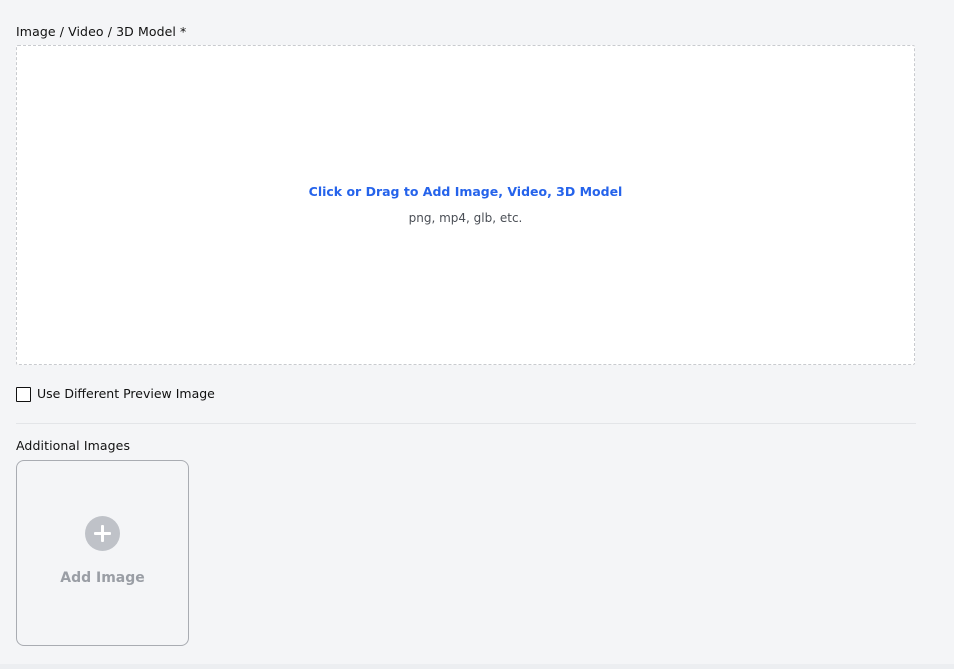 The image size is (954, 669). What do you see at coordinates (465, 218) in the screenshot?
I see `dropzone-hint: png, mp4, glb, etc.` at bounding box center [465, 218].